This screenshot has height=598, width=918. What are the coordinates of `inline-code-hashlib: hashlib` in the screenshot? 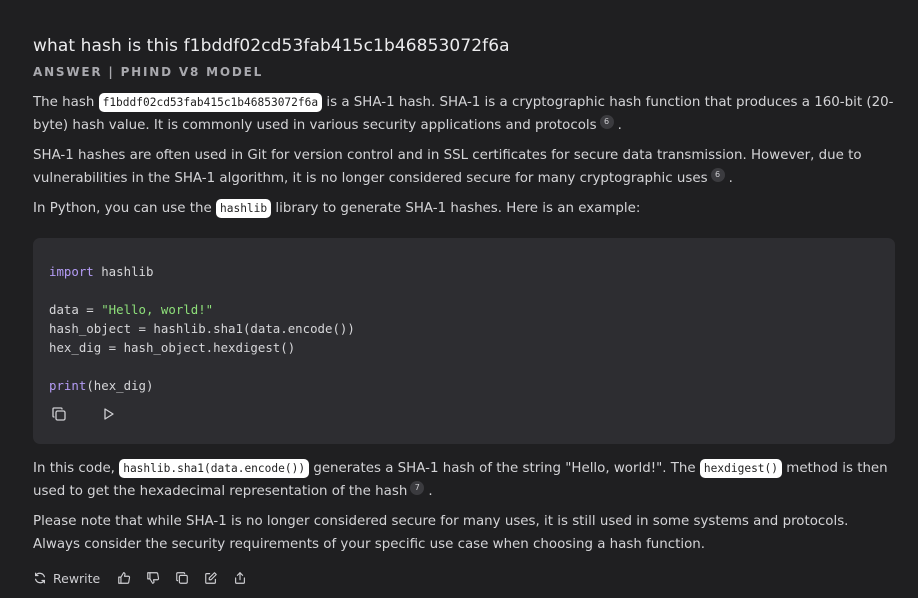 It's located at (243, 208).